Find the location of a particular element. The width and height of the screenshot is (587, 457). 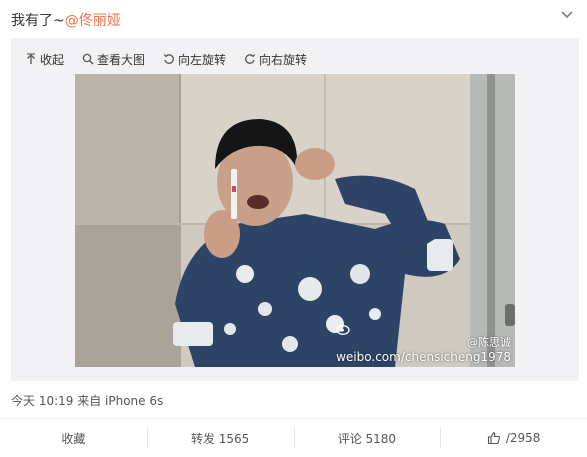

weibo-eye-icon is located at coordinates (343, 330).